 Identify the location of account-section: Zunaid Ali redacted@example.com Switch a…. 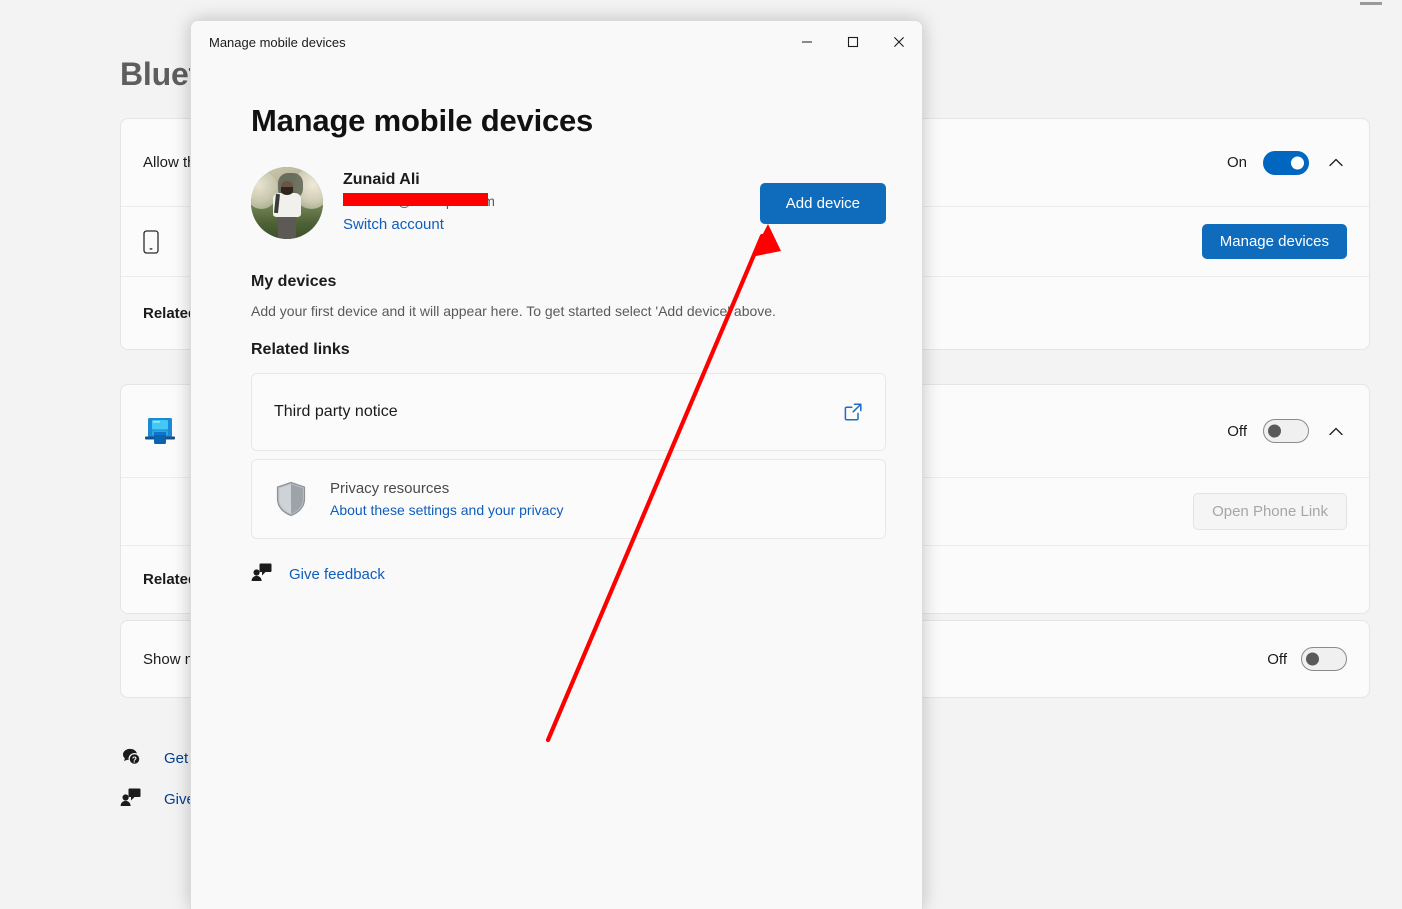
(568, 203).